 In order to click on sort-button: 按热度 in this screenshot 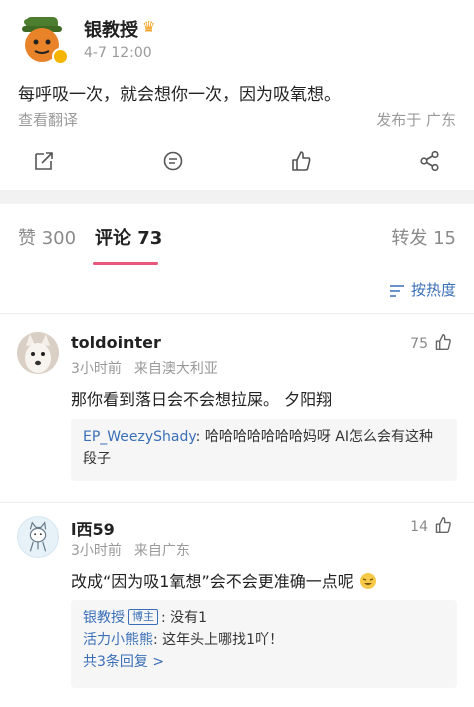, I will do `click(422, 289)`.